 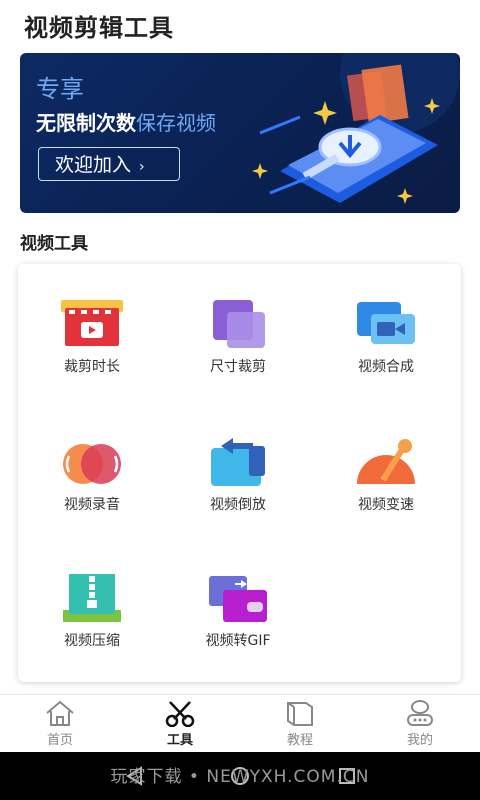 What do you see at coordinates (60, 713) in the screenshot?
I see `home-icon` at bounding box center [60, 713].